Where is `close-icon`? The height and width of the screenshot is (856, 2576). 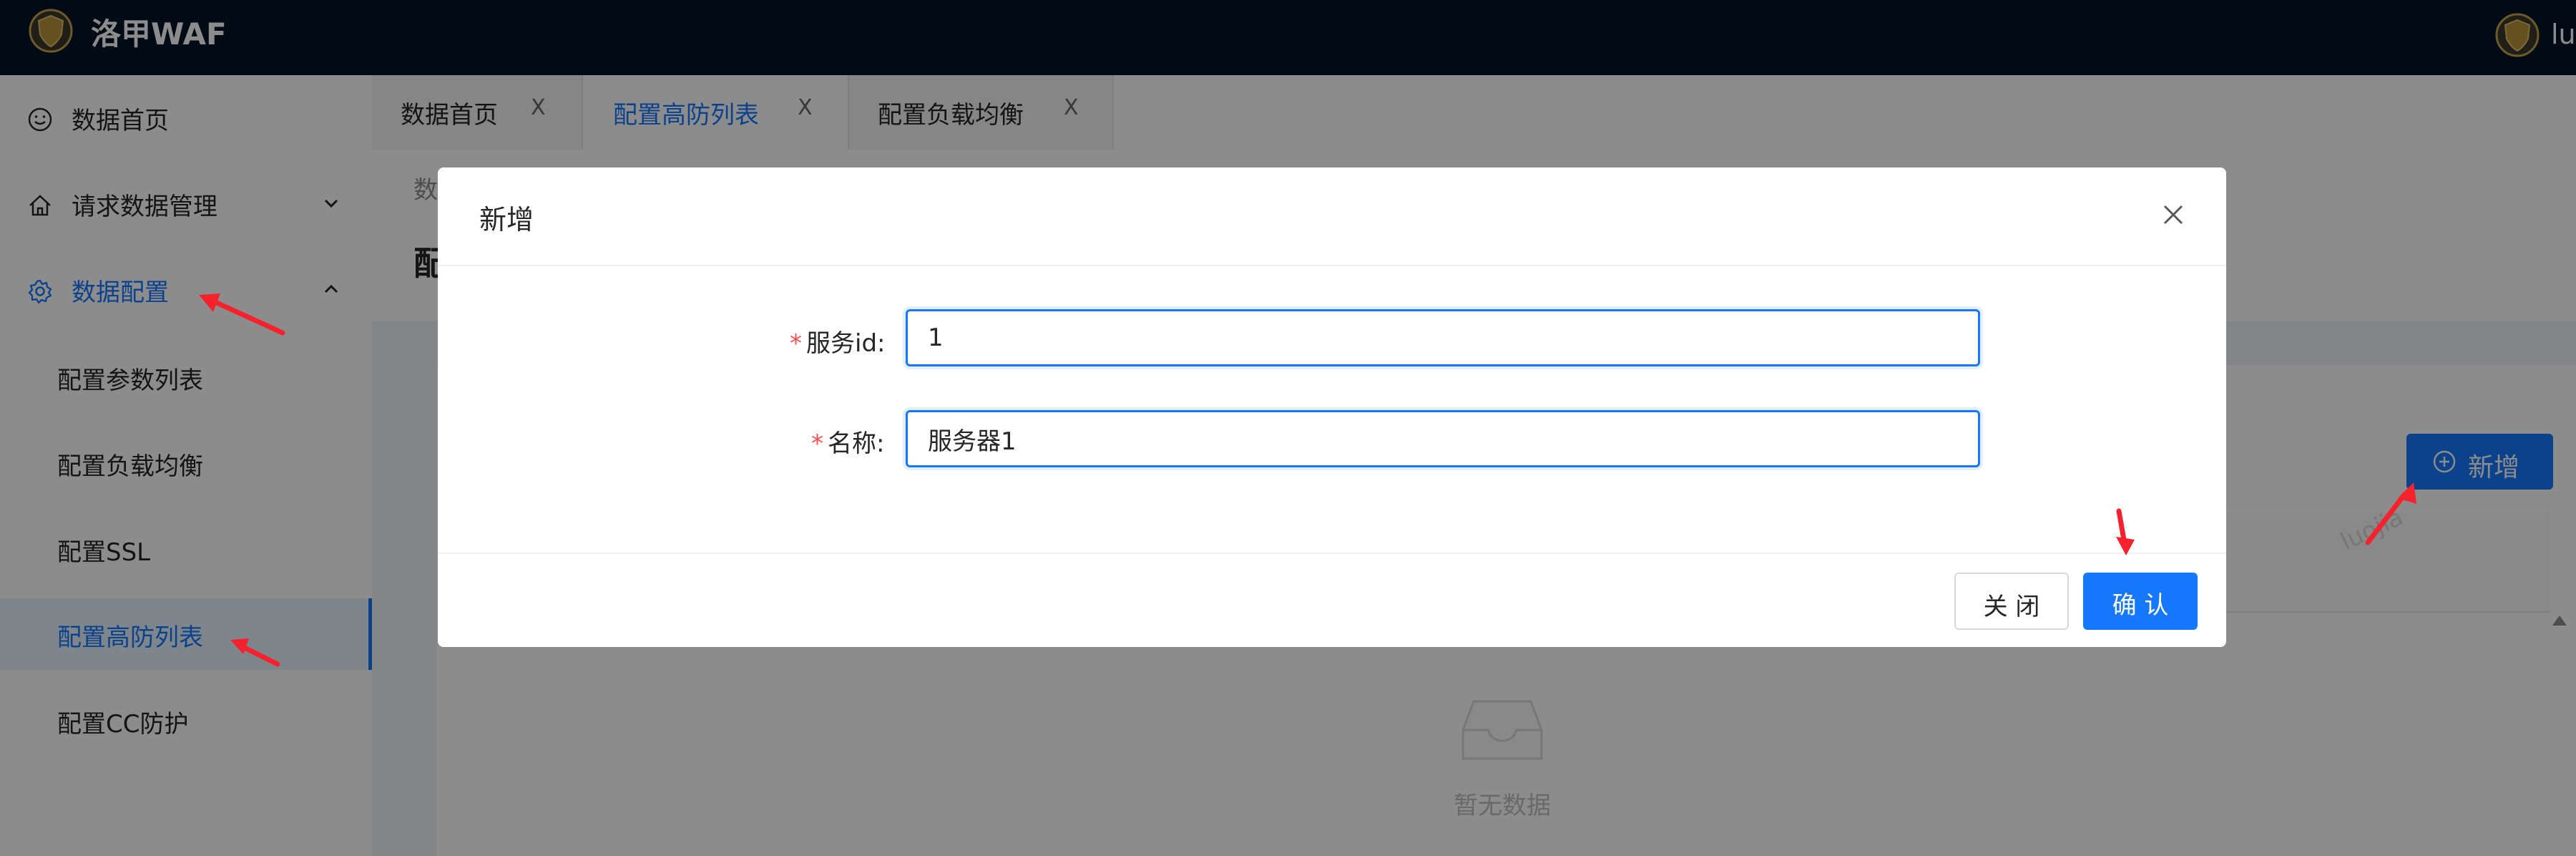
close-icon is located at coordinates (2173, 215).